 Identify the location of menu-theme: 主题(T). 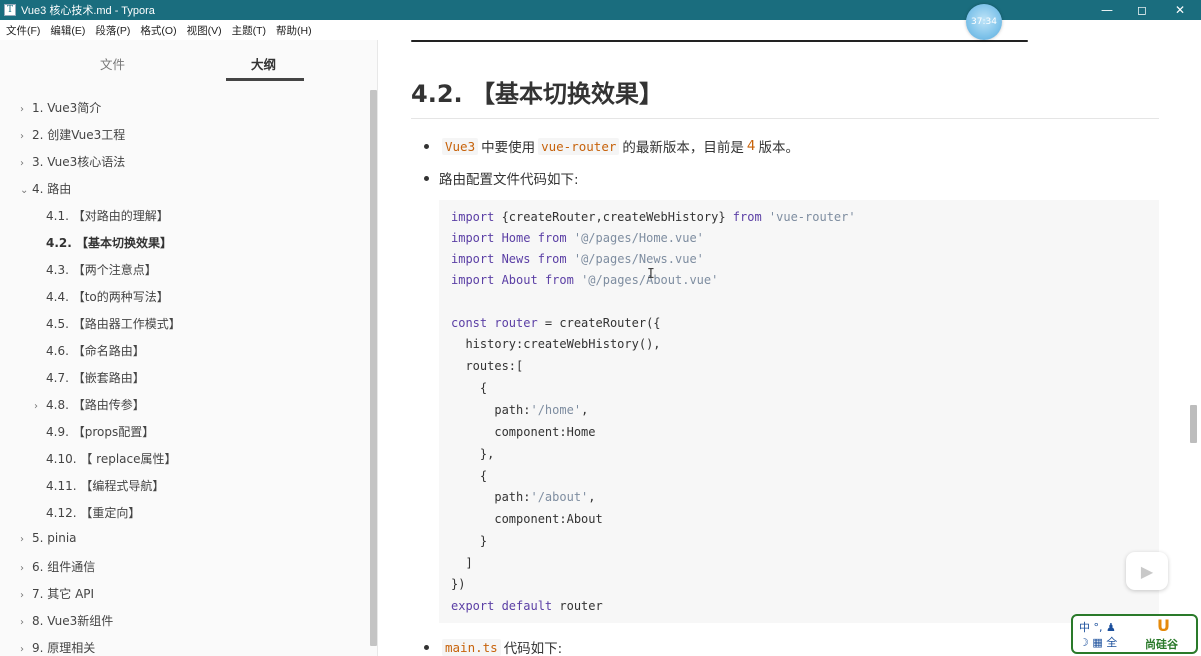
(249, 30).